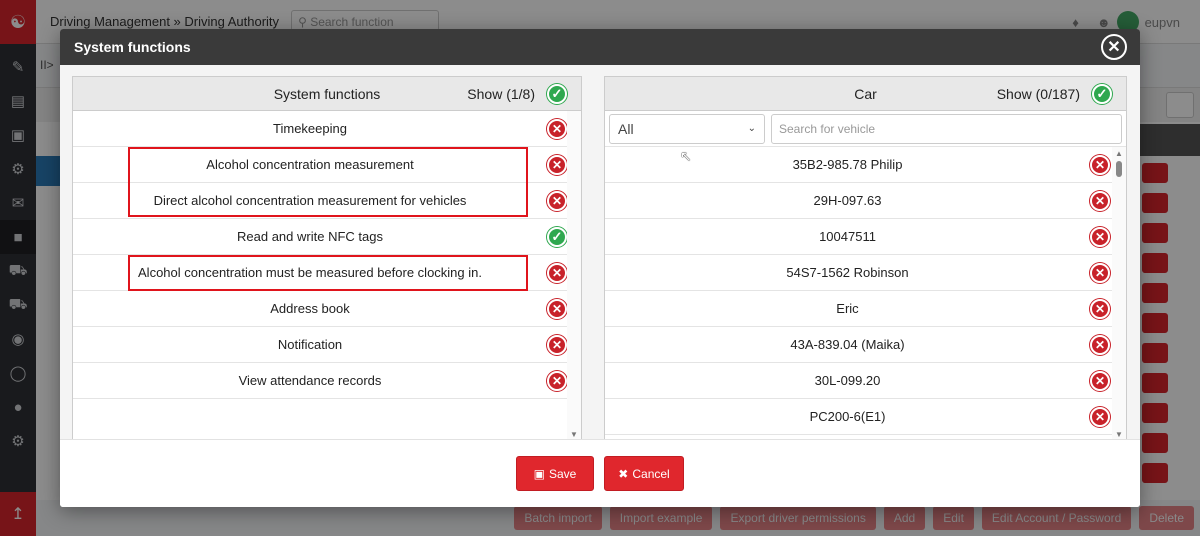 The width and height of the screenshot is (1200, 536). I want to click on floppy-disk-icon: ▣, so click(539, 473).